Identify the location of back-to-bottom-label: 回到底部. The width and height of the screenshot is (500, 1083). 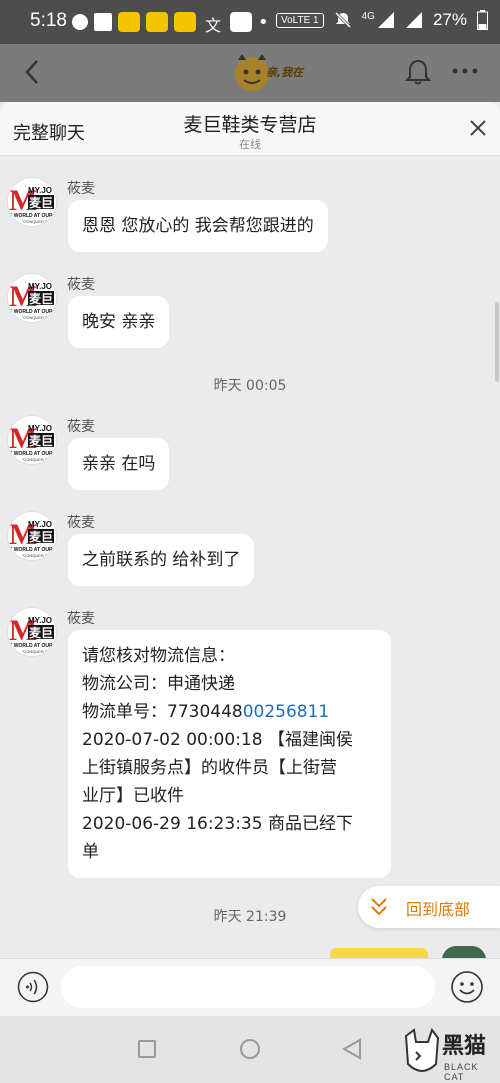
(438, 909).